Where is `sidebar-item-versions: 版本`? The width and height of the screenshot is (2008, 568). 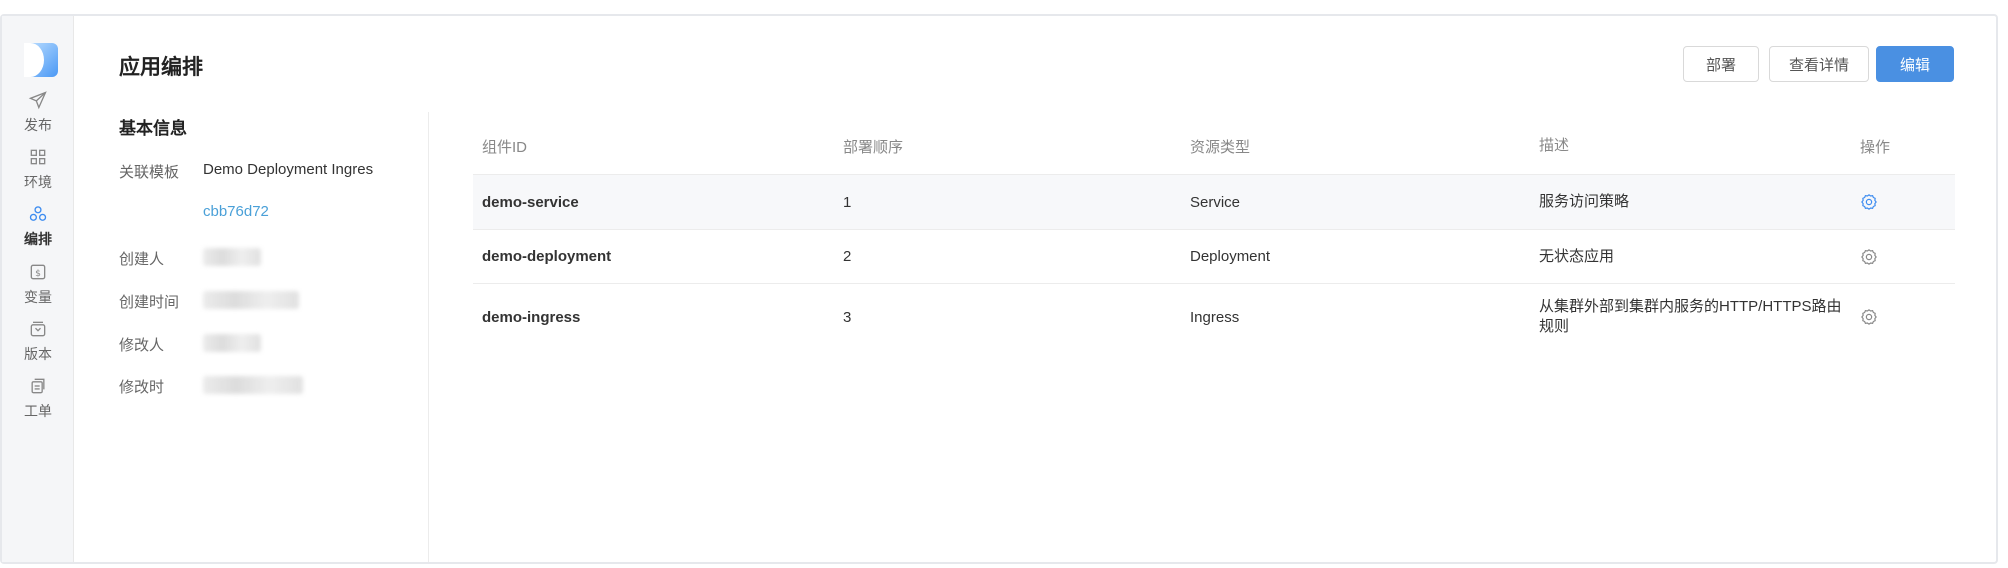
sidebar-item-versions: 版本 is located at coordinates (38, 351).